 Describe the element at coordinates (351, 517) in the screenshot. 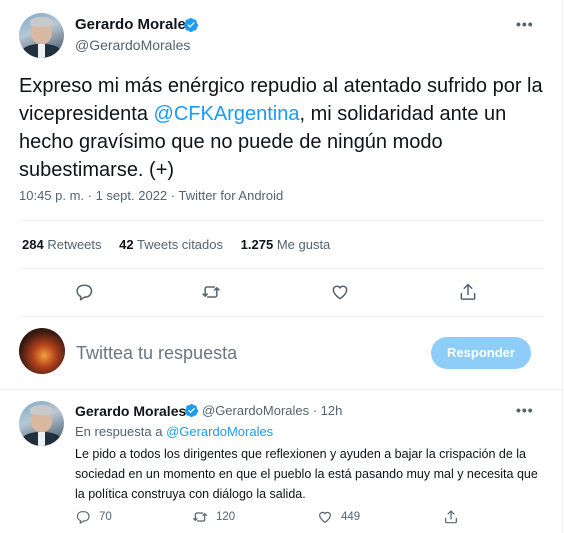

I see `reply-likes-count: 449` at that location.